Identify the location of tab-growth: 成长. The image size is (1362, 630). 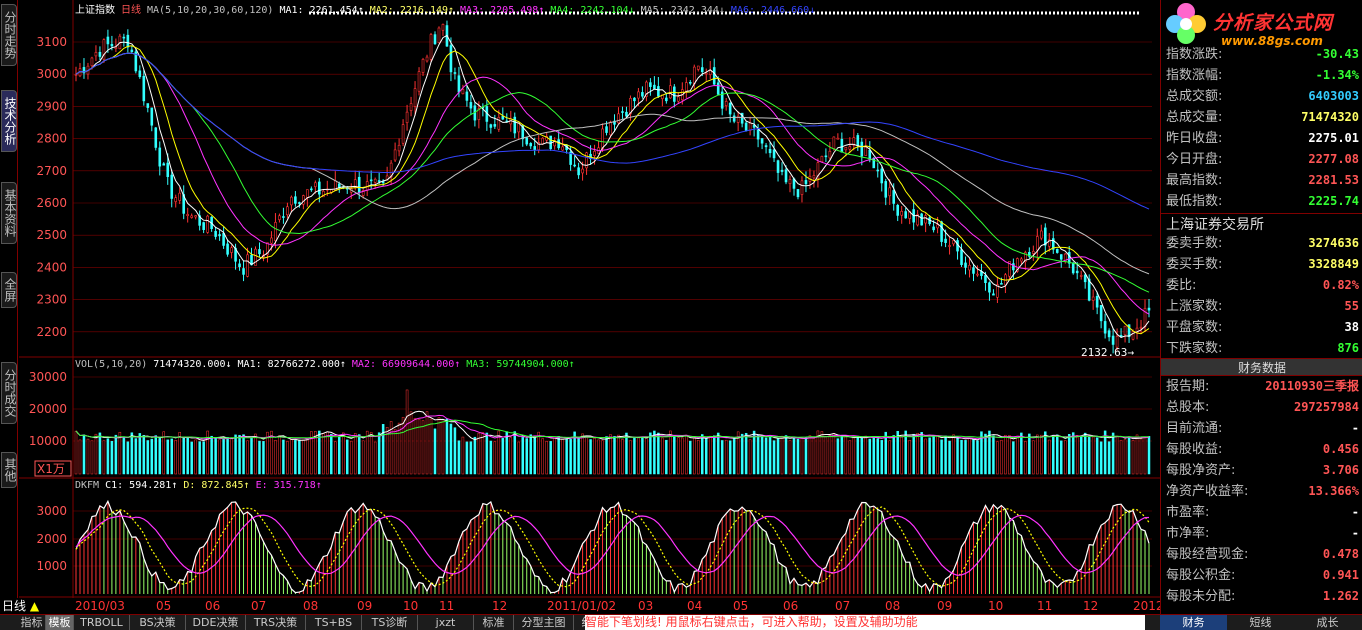
(1327, 622).